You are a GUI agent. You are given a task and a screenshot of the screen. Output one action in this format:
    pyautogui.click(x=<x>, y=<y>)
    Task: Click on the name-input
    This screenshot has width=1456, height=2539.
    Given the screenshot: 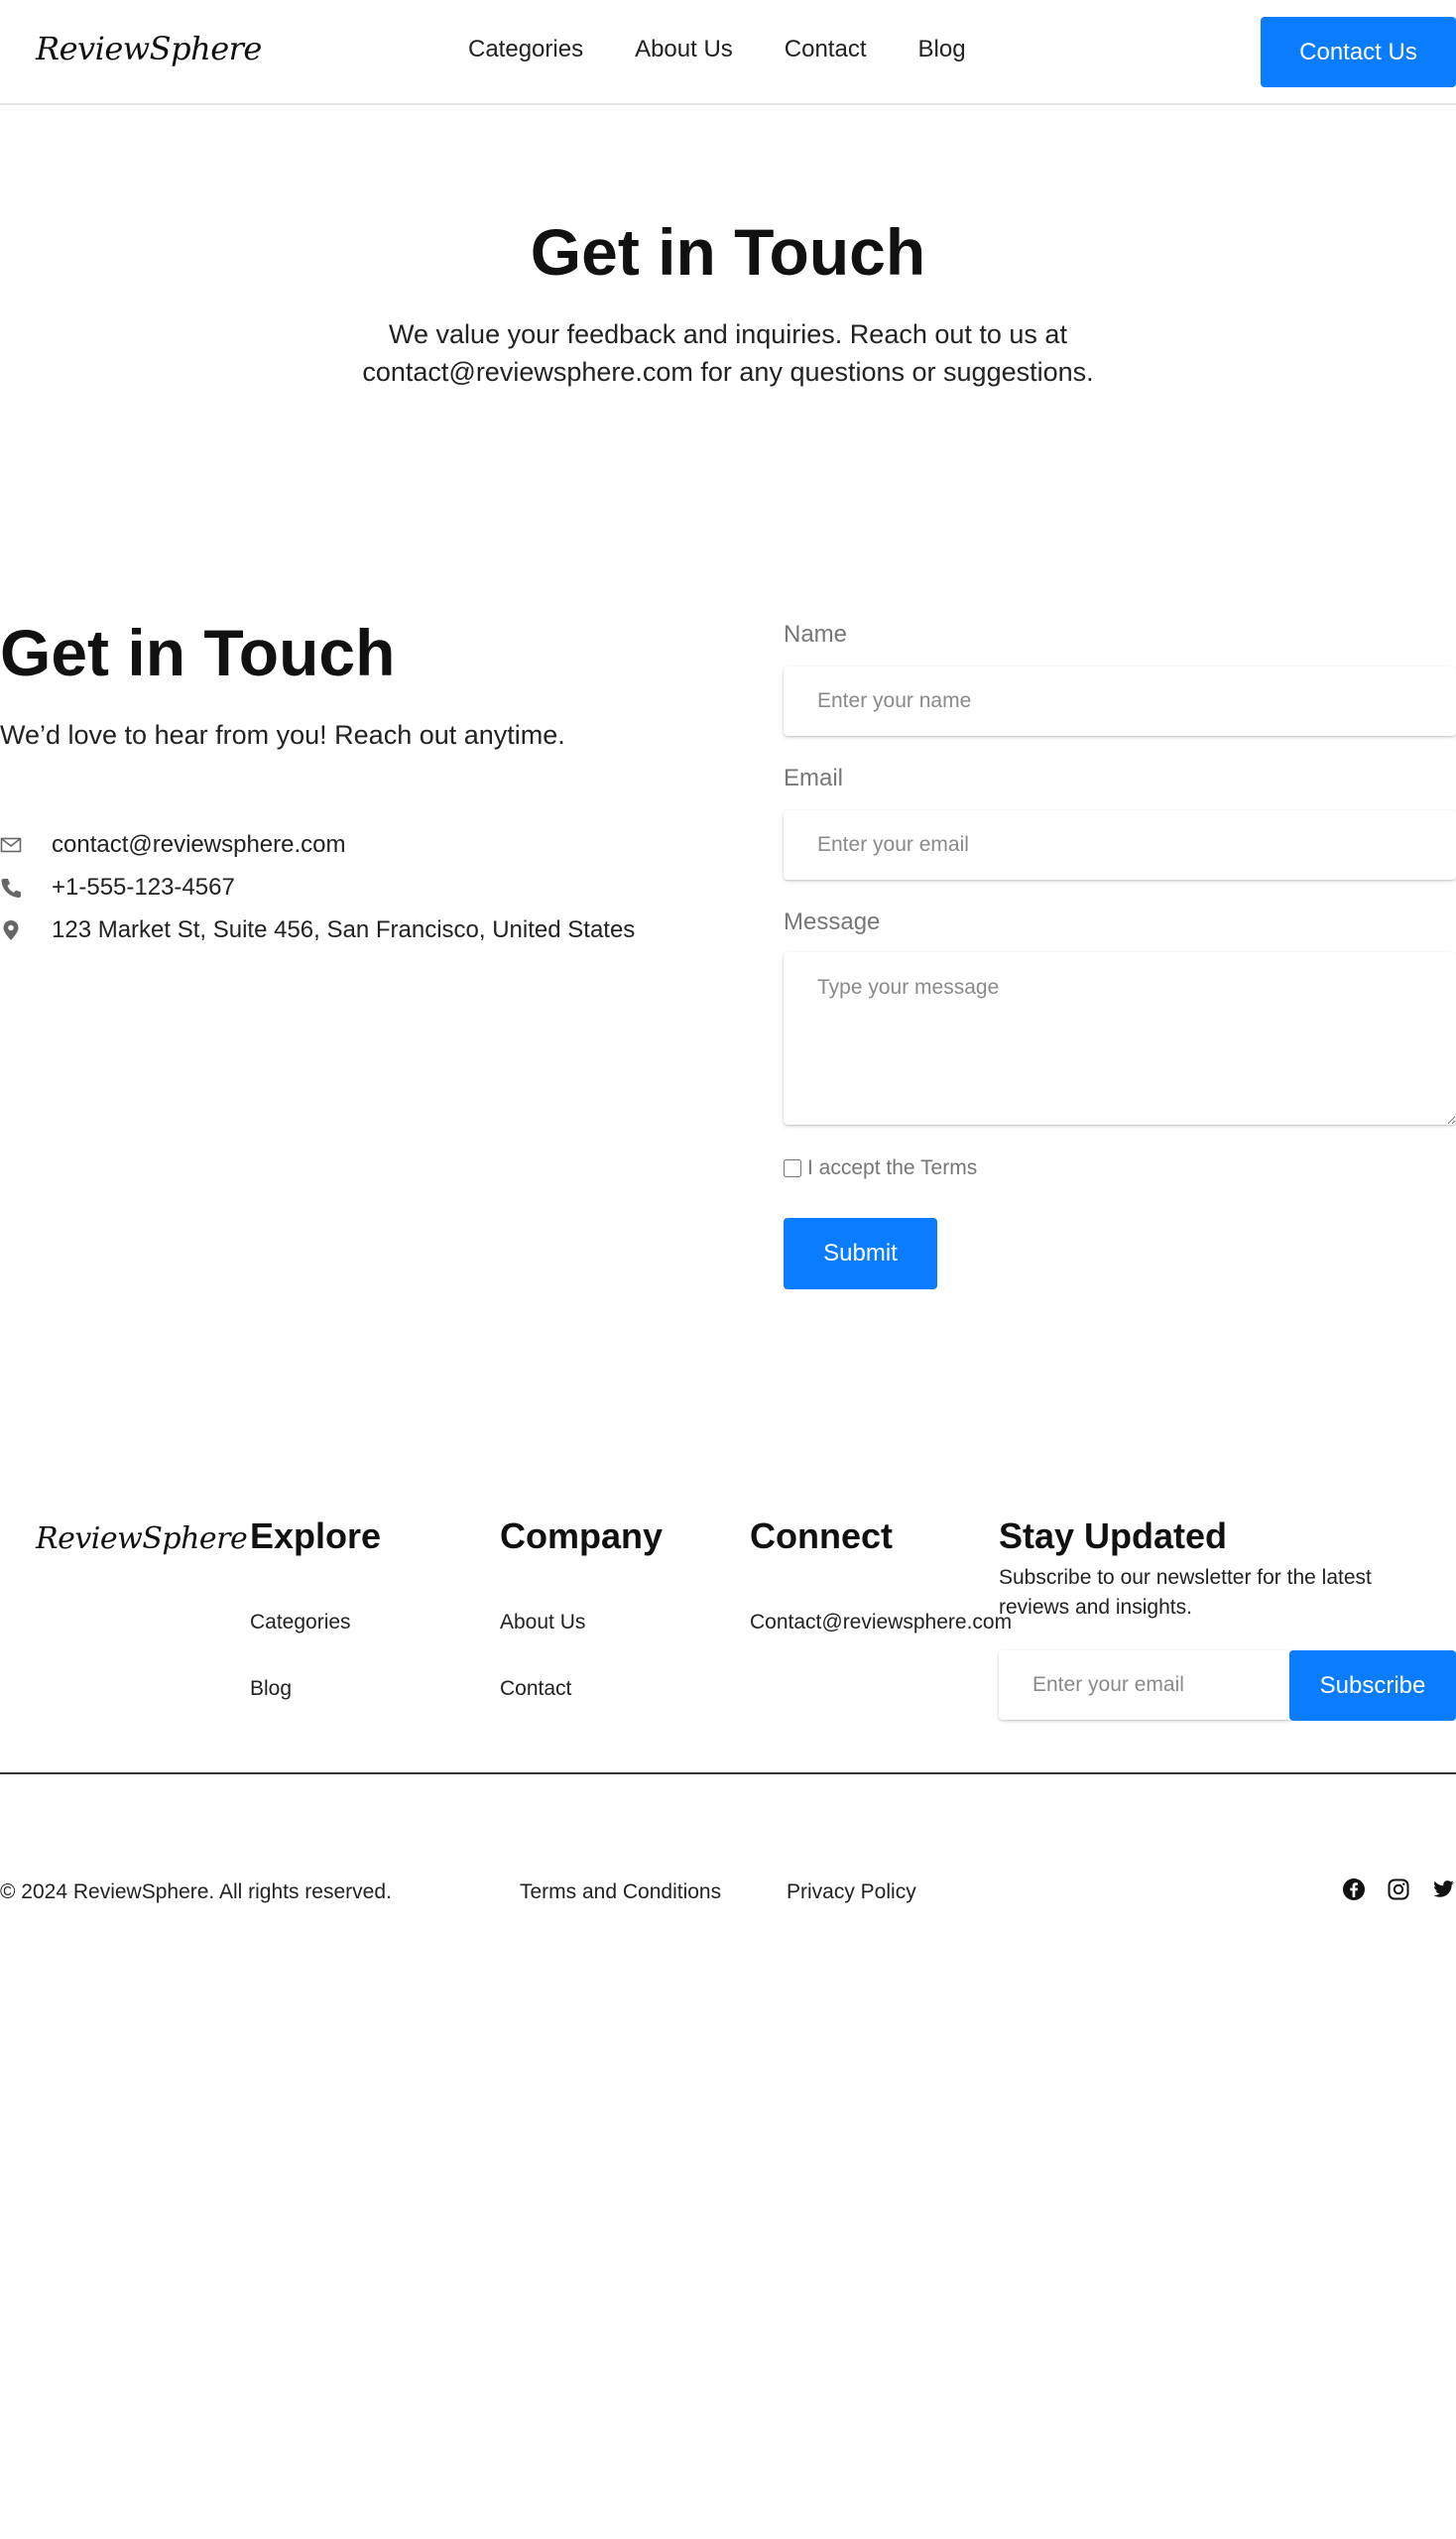 What is the action you would take?
    pyautogui.click(x=1120, y=701)
    